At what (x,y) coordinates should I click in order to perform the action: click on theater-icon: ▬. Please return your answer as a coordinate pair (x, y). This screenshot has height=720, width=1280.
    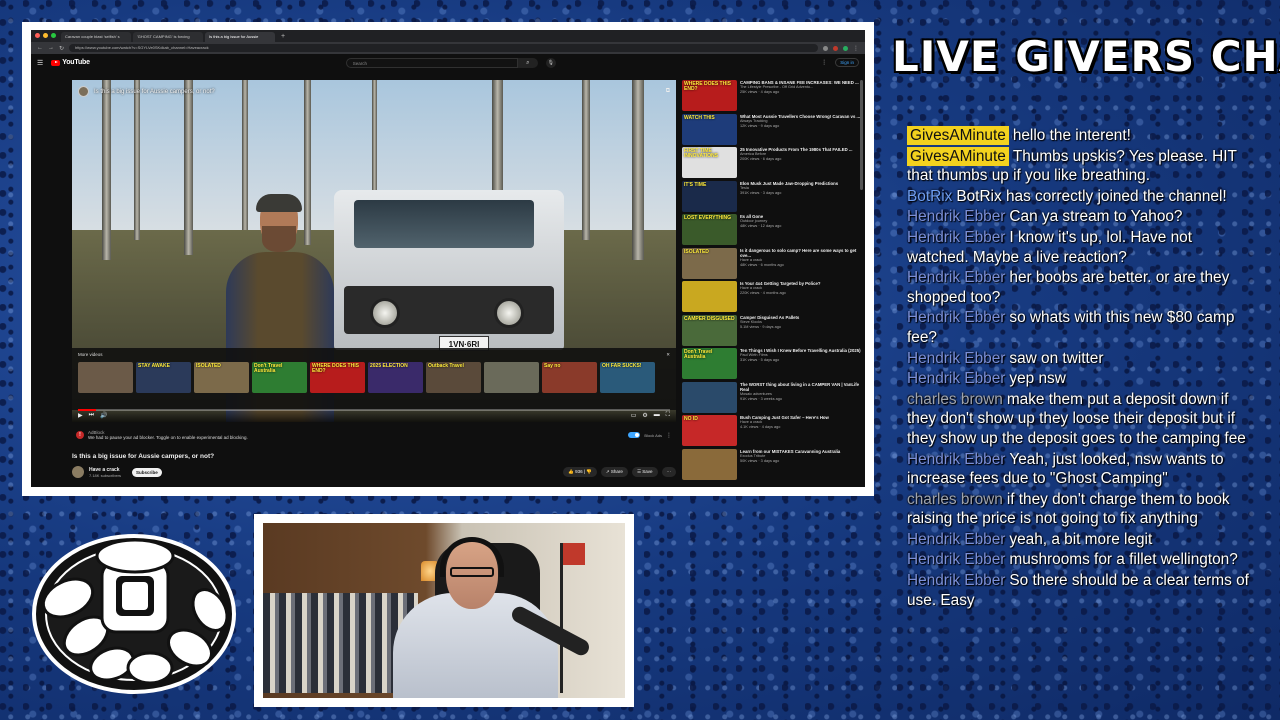
    Looking at the image, I should click on (657, 415).